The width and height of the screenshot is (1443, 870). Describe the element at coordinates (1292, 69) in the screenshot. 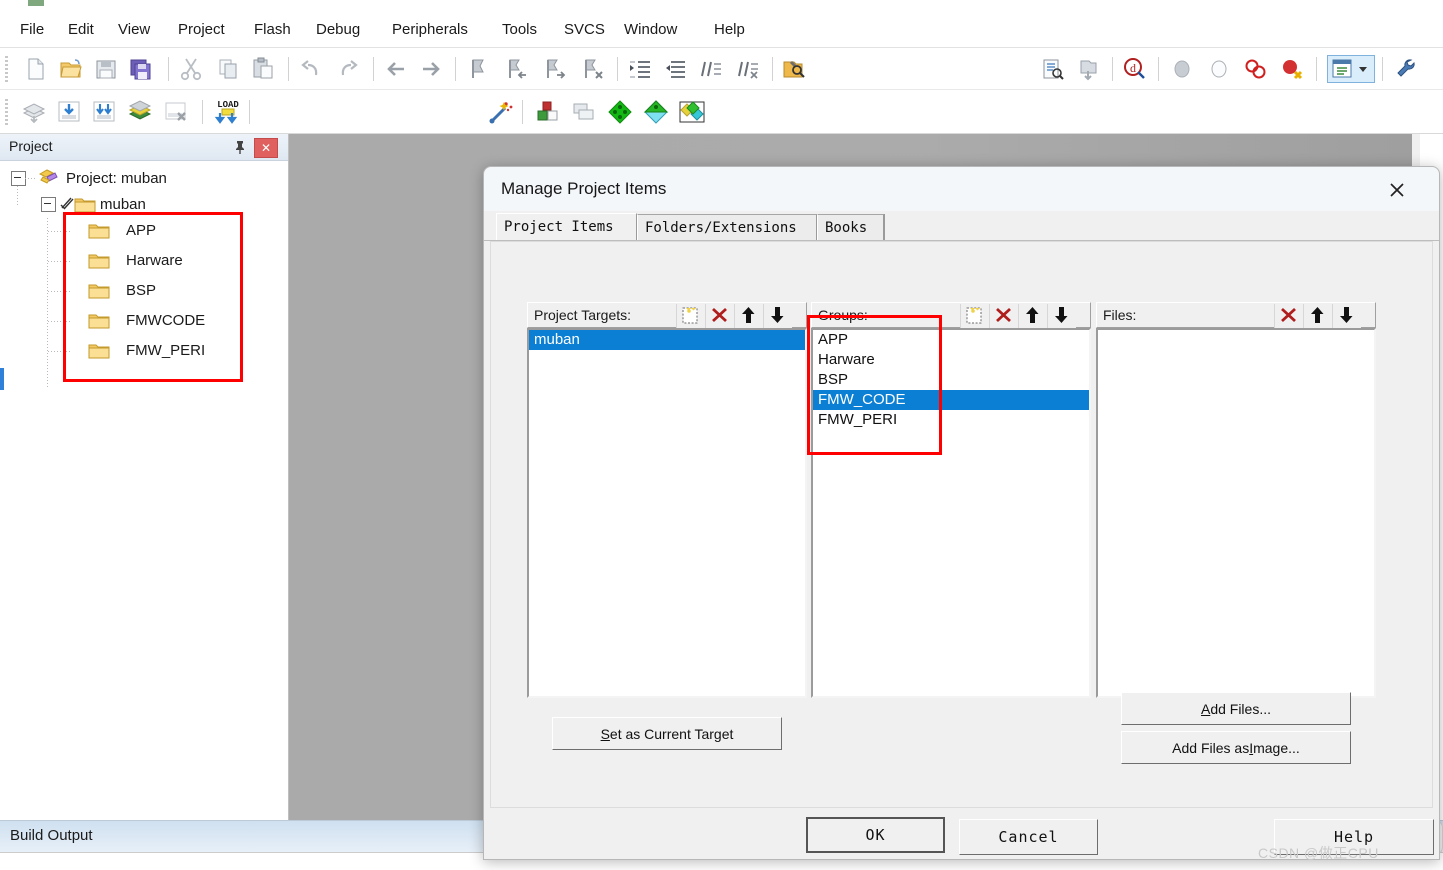

I see `breakpoint-clear-icon` at that location.